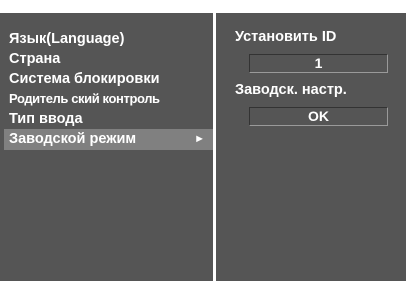 The height and width of the screenshot is (281, 406). I want to click on menu-item-lock-system: Система блокировки, so click(108, 79).